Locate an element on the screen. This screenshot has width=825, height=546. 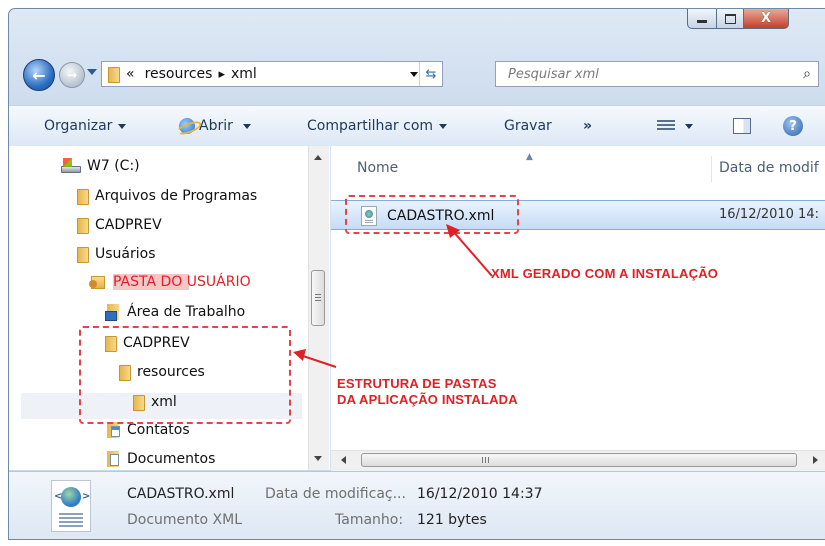
address-dropdown-icon is located at coordinates (414, 74).